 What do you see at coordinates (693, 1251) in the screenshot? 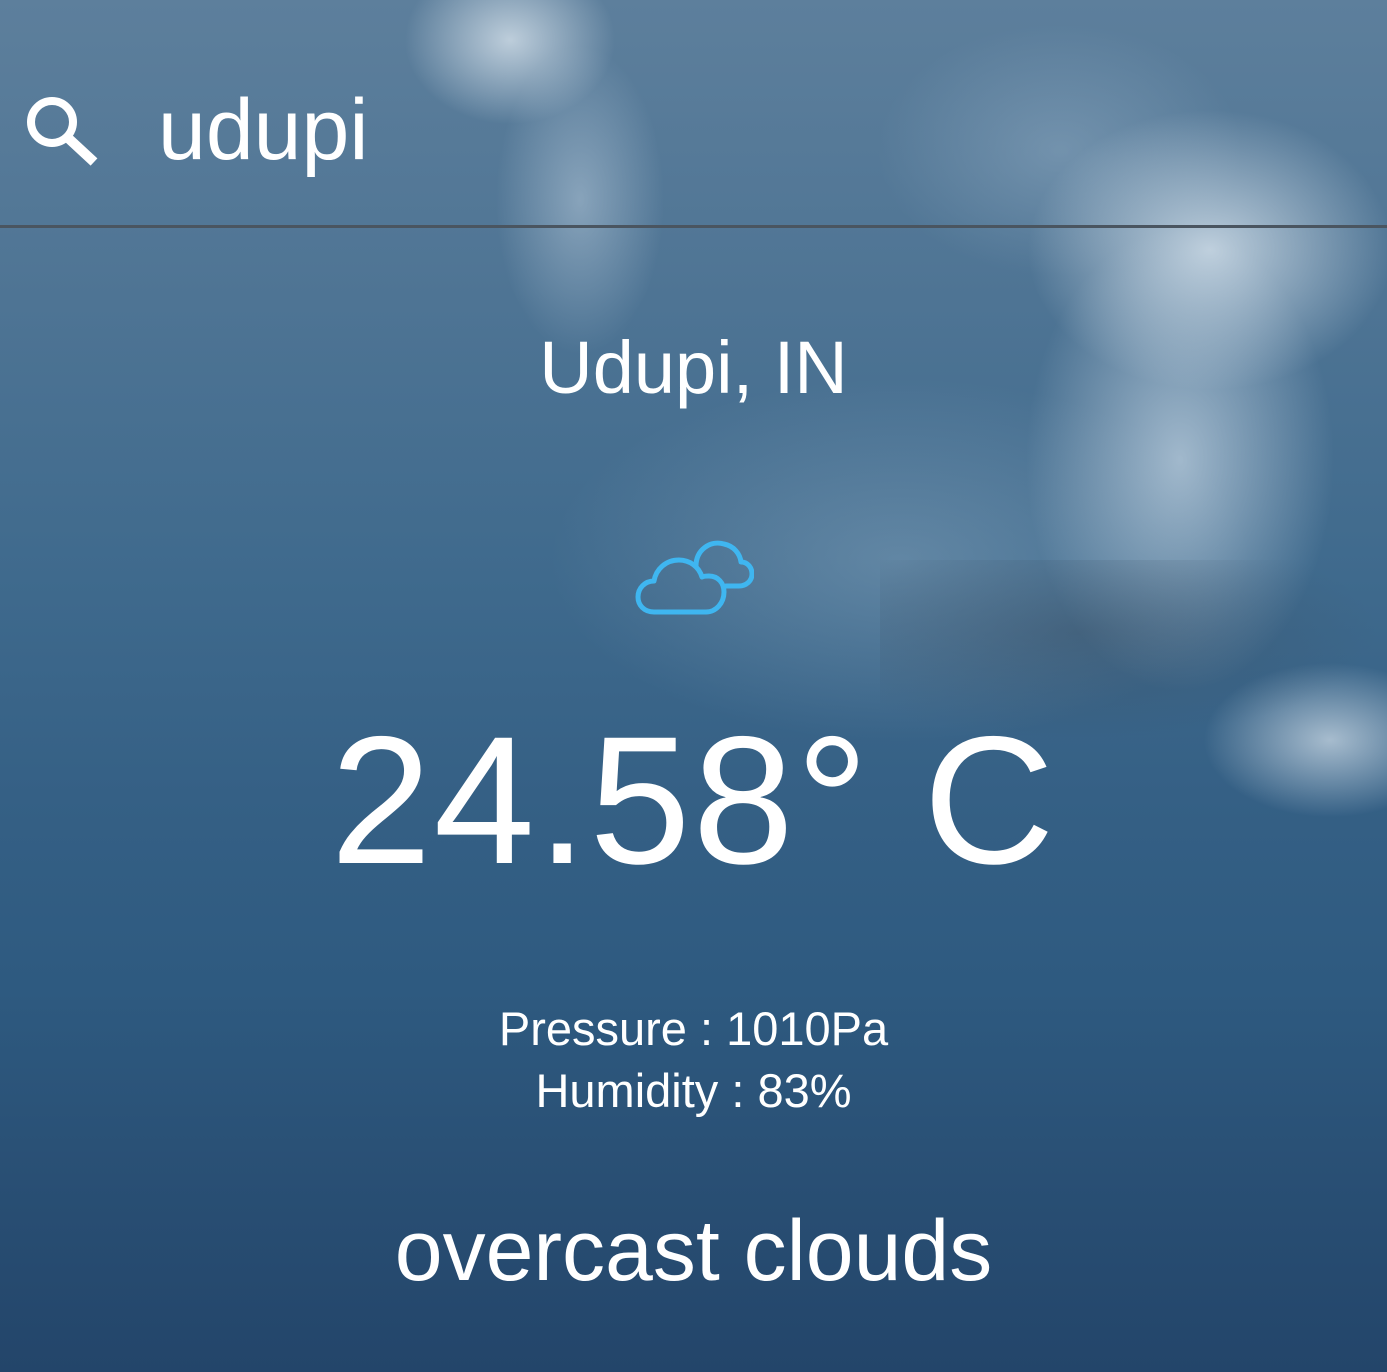
I see `weather-description: overcast clouds` at bounding box center [693, 1251].